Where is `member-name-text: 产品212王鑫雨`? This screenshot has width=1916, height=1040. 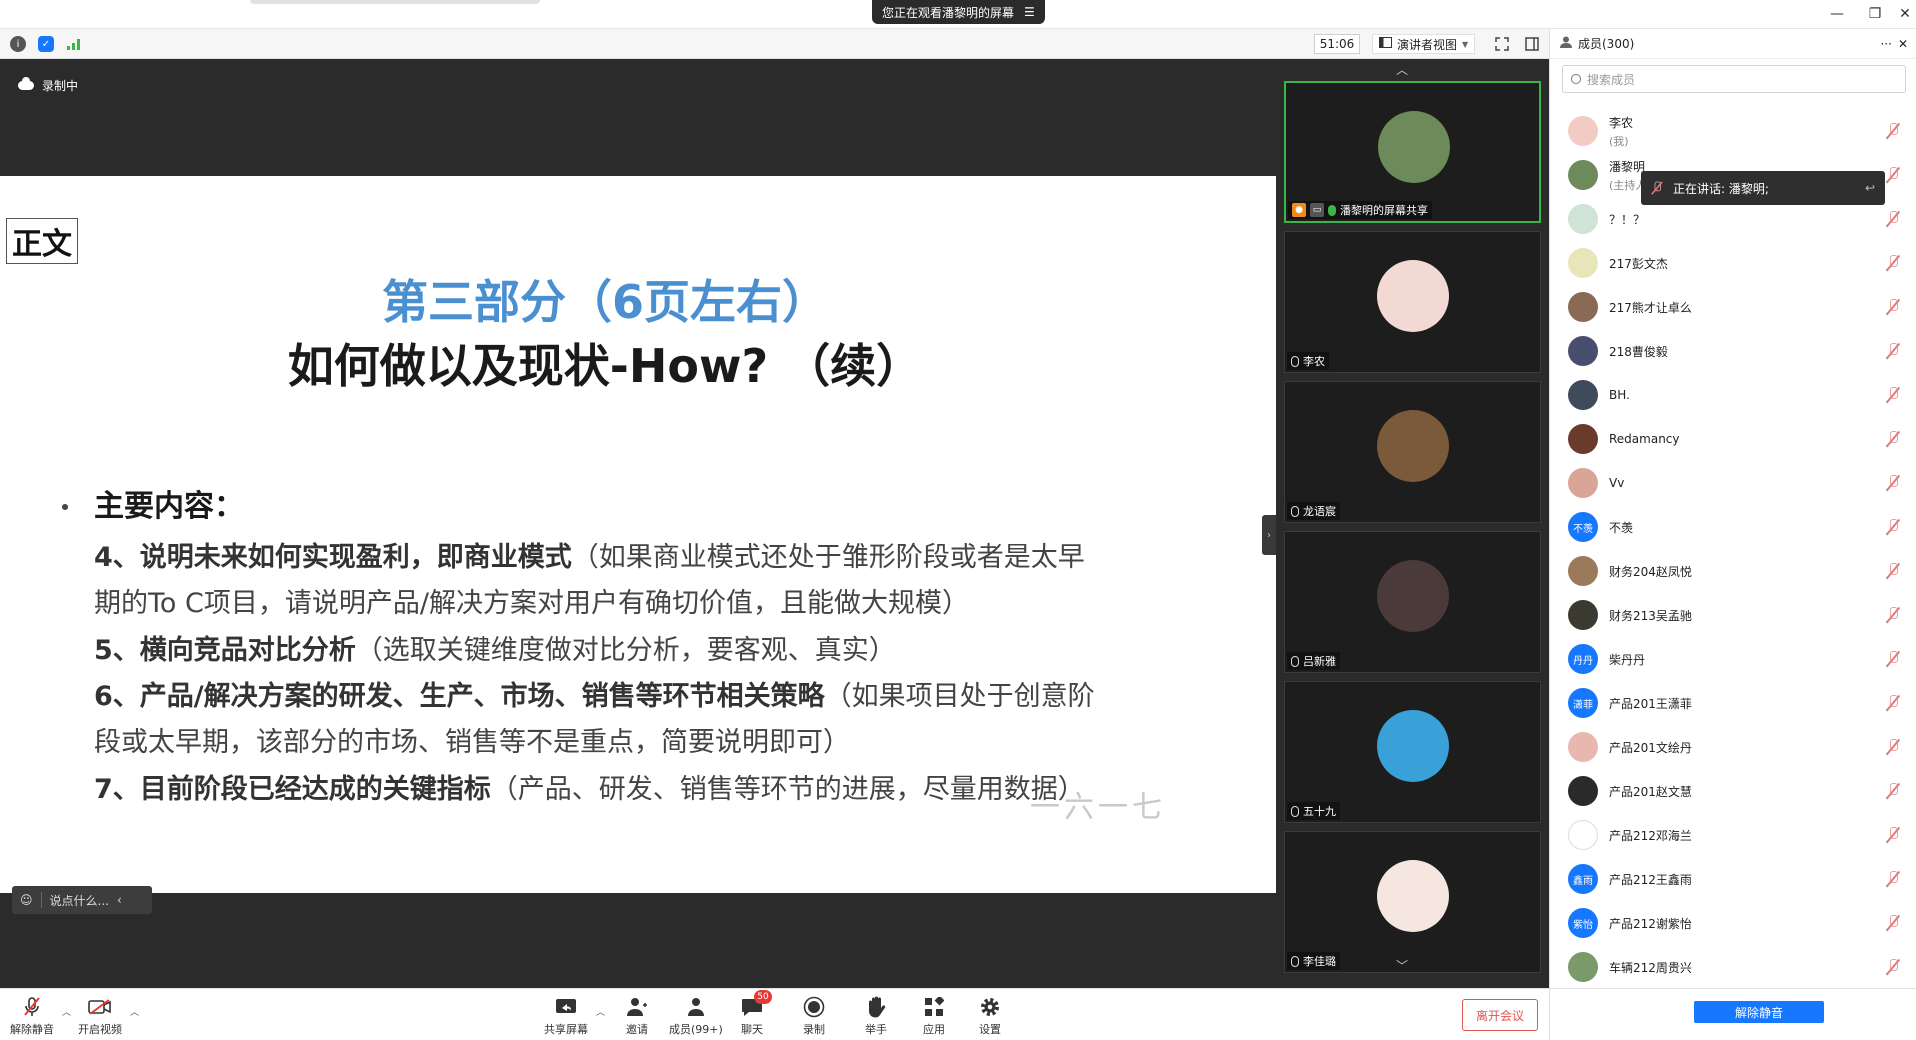 member-name-text: 产品212王鑫雨 is located at coordinates (1650, 879).